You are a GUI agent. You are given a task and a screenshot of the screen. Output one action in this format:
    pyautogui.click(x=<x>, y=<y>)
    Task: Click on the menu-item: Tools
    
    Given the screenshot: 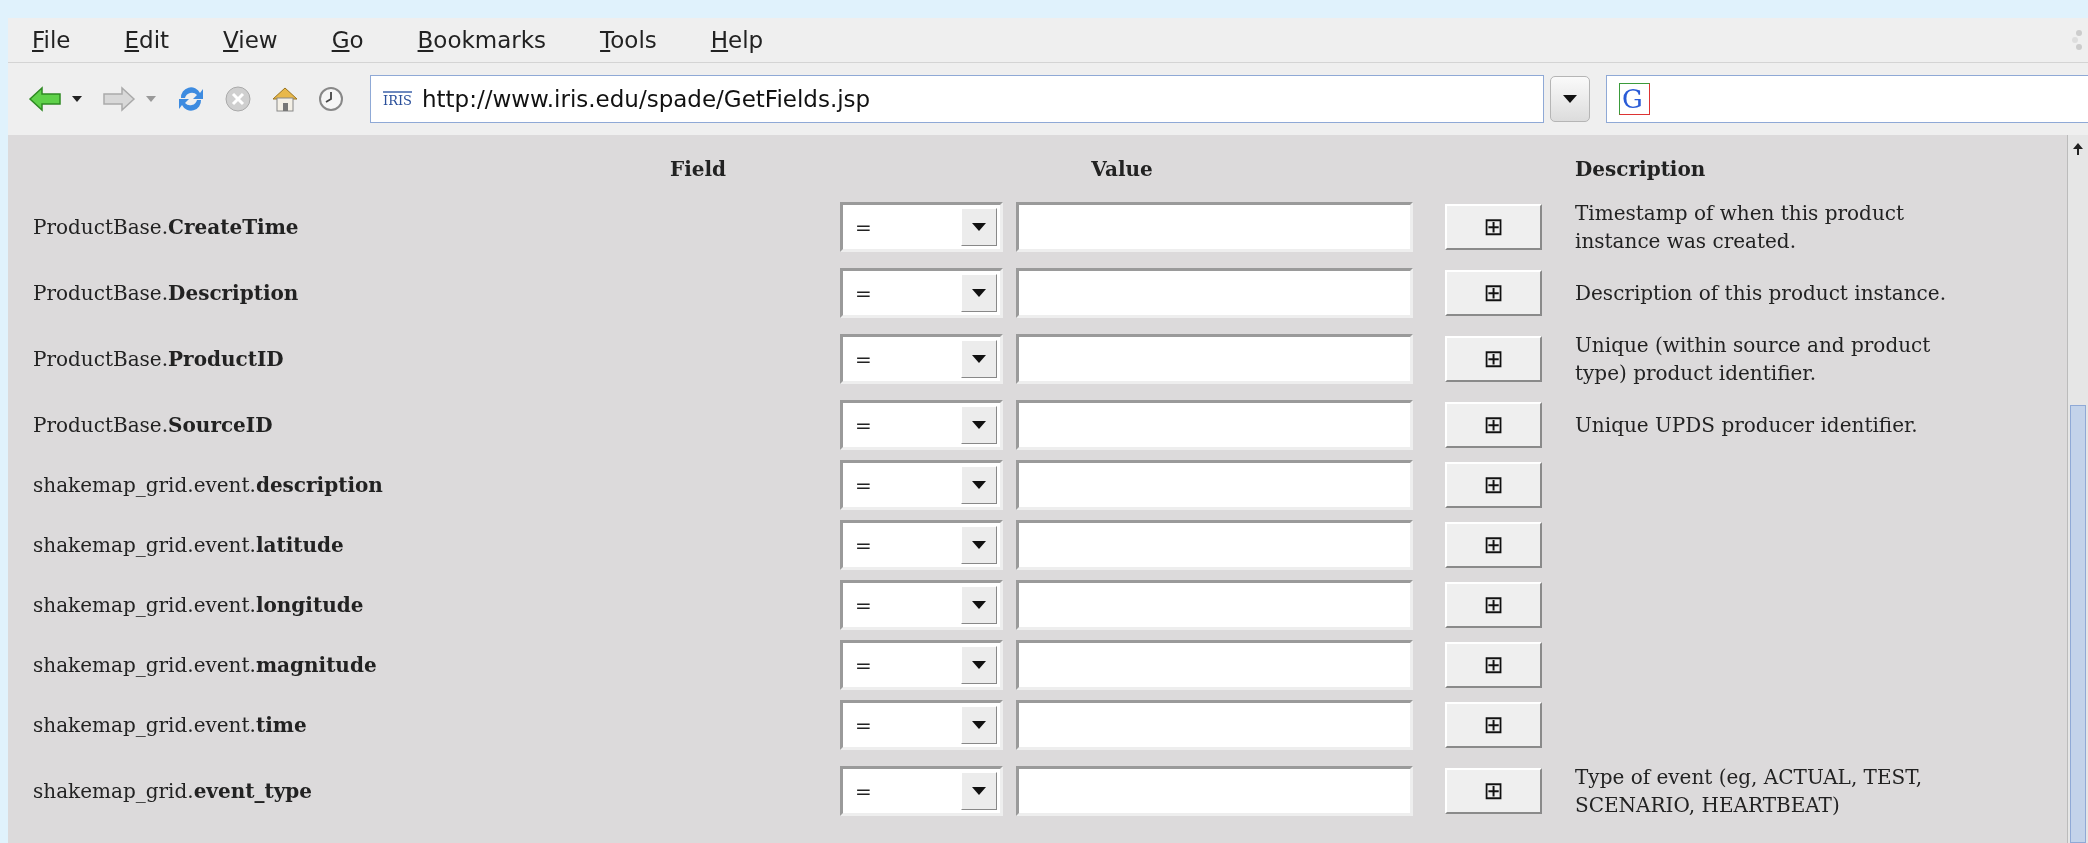 What is the action you would take?
    pyautogui.click(x=628, y=40)
    